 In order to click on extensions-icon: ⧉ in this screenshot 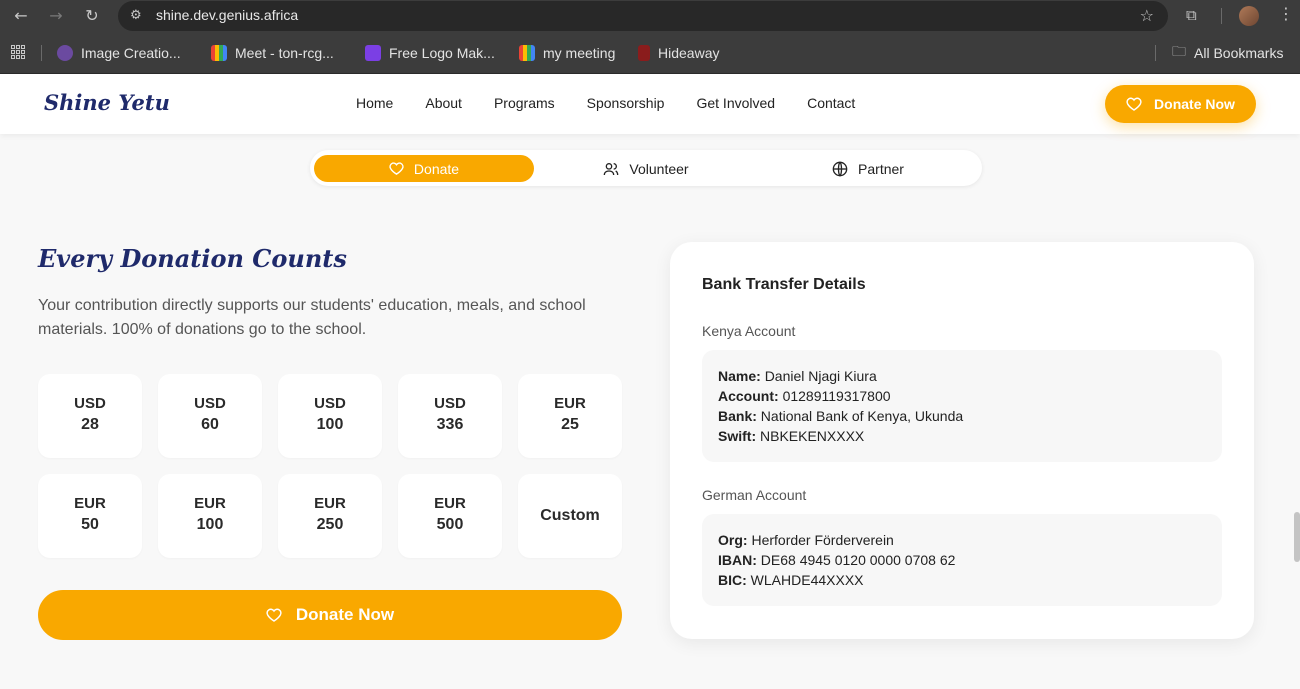, I will do `click(1191, 15)`.